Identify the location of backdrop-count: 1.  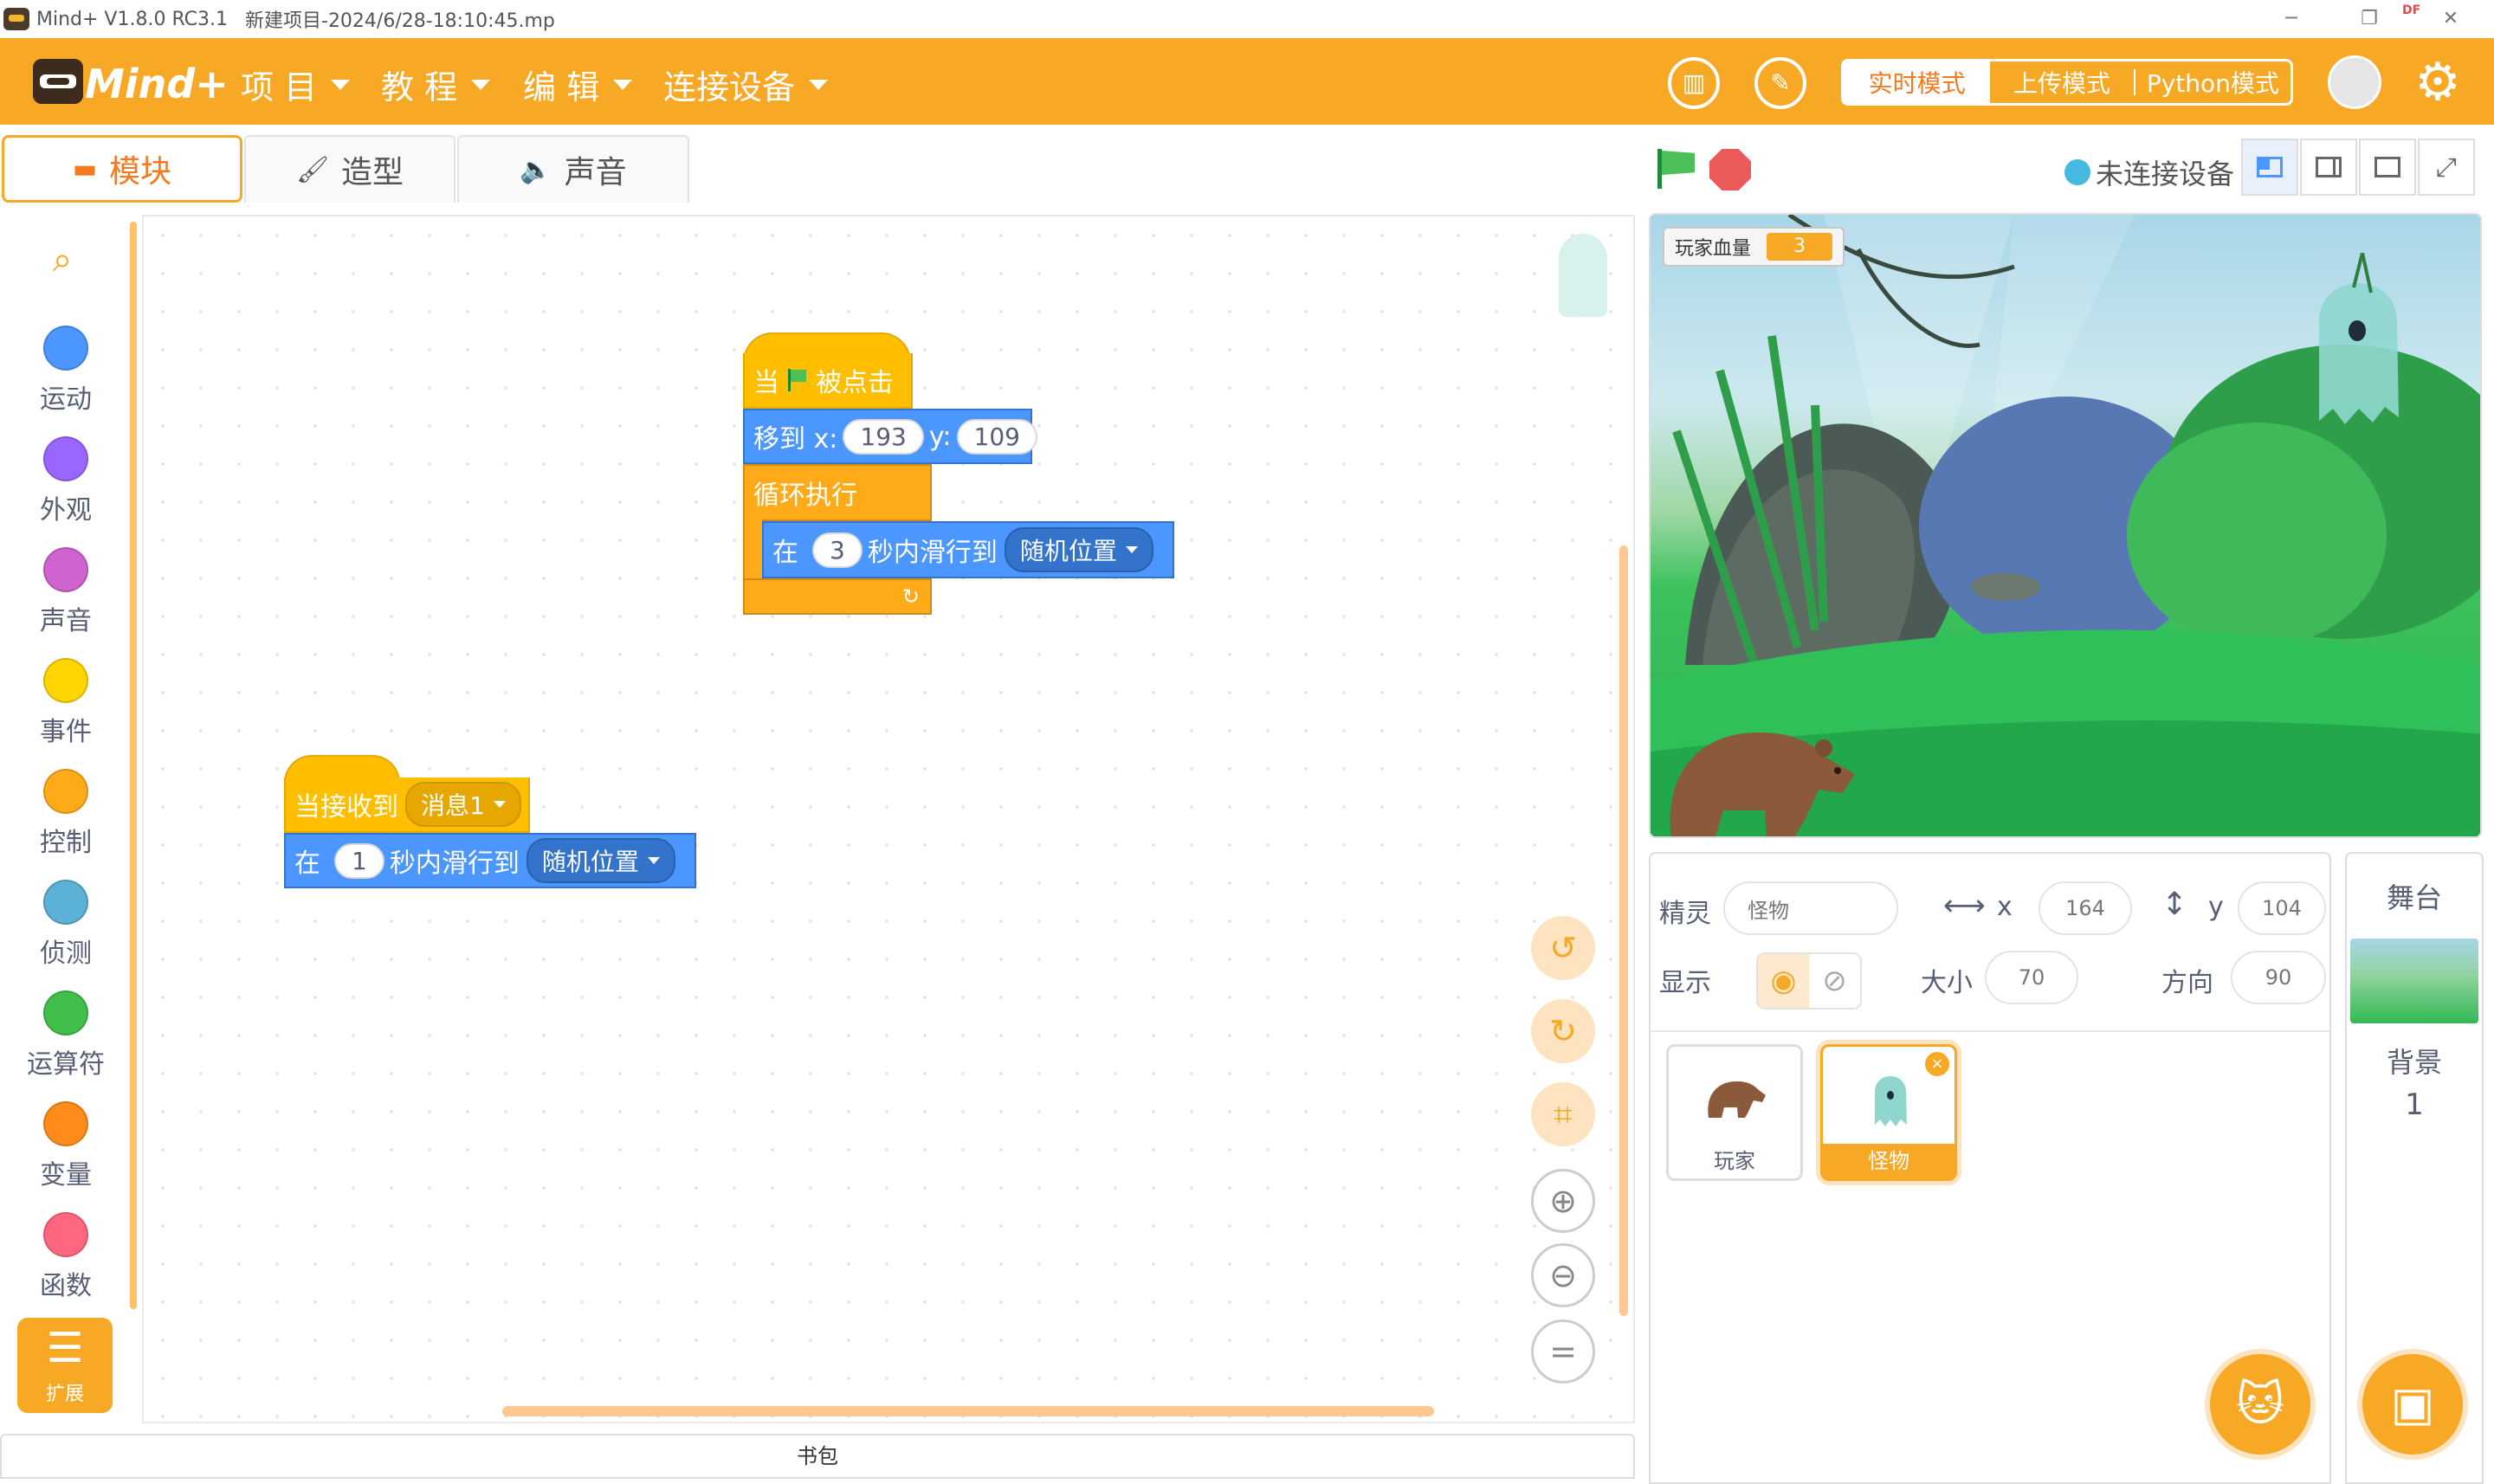
(2414, 1104).